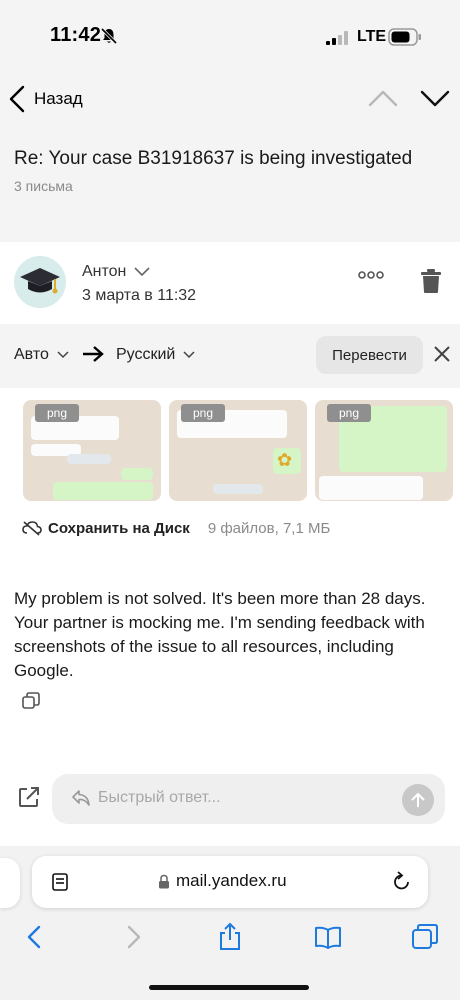  Describe the element at coordinates (32, 528) in the screenshot. I see `cloud-save-icon` at that location.